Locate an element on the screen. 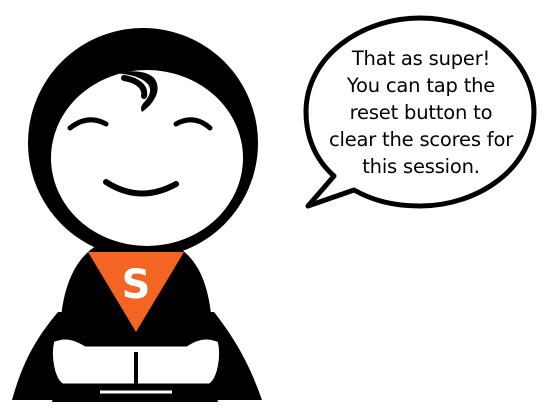  speech-bubble-line: You can tap the is located at coordinates (421, 85).